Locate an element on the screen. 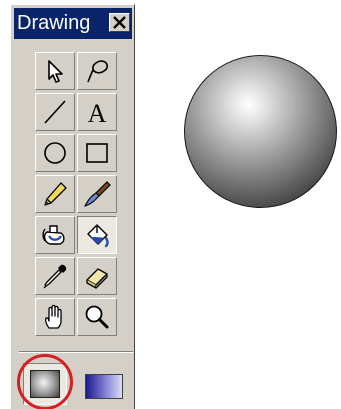  lasso-tool is located at coordinates (97, 71).